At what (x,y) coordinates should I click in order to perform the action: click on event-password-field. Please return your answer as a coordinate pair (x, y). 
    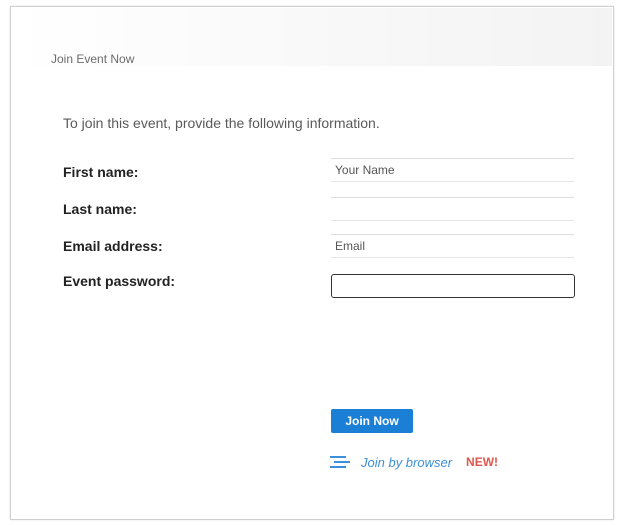
    Looking at the image, I should click on (453, 286).